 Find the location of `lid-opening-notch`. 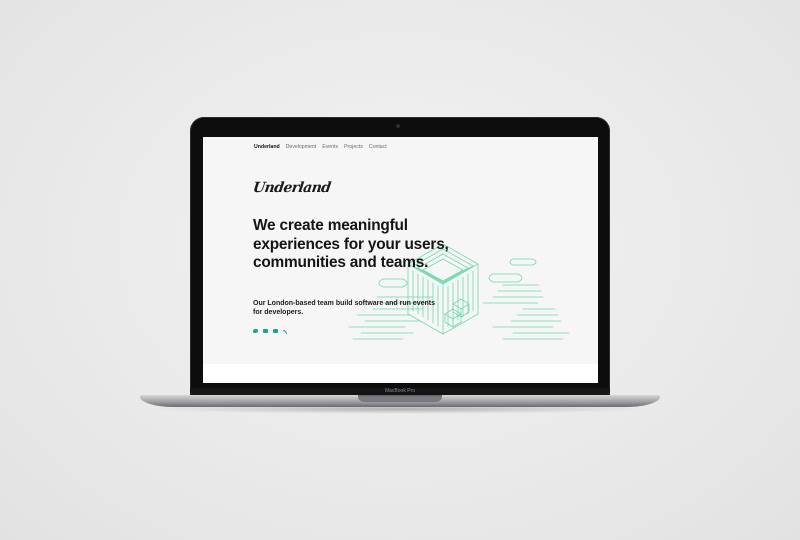

lid-opening-notch is located at coordinates (400, 398).